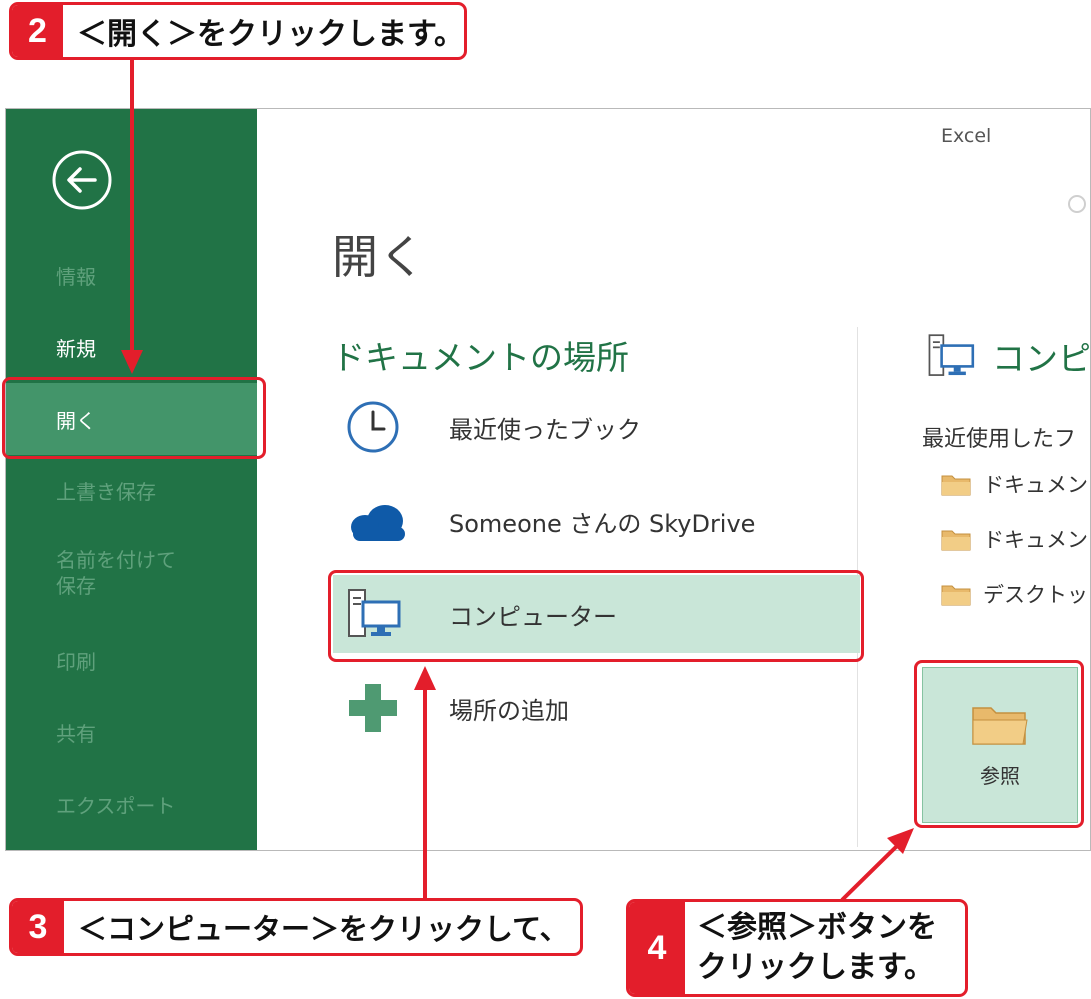 Image resolution: width=1091 pixels, height=999 pixels. I want to click on callout-text: ＜コンピューター＞をクリックして、, so click(323, 929).